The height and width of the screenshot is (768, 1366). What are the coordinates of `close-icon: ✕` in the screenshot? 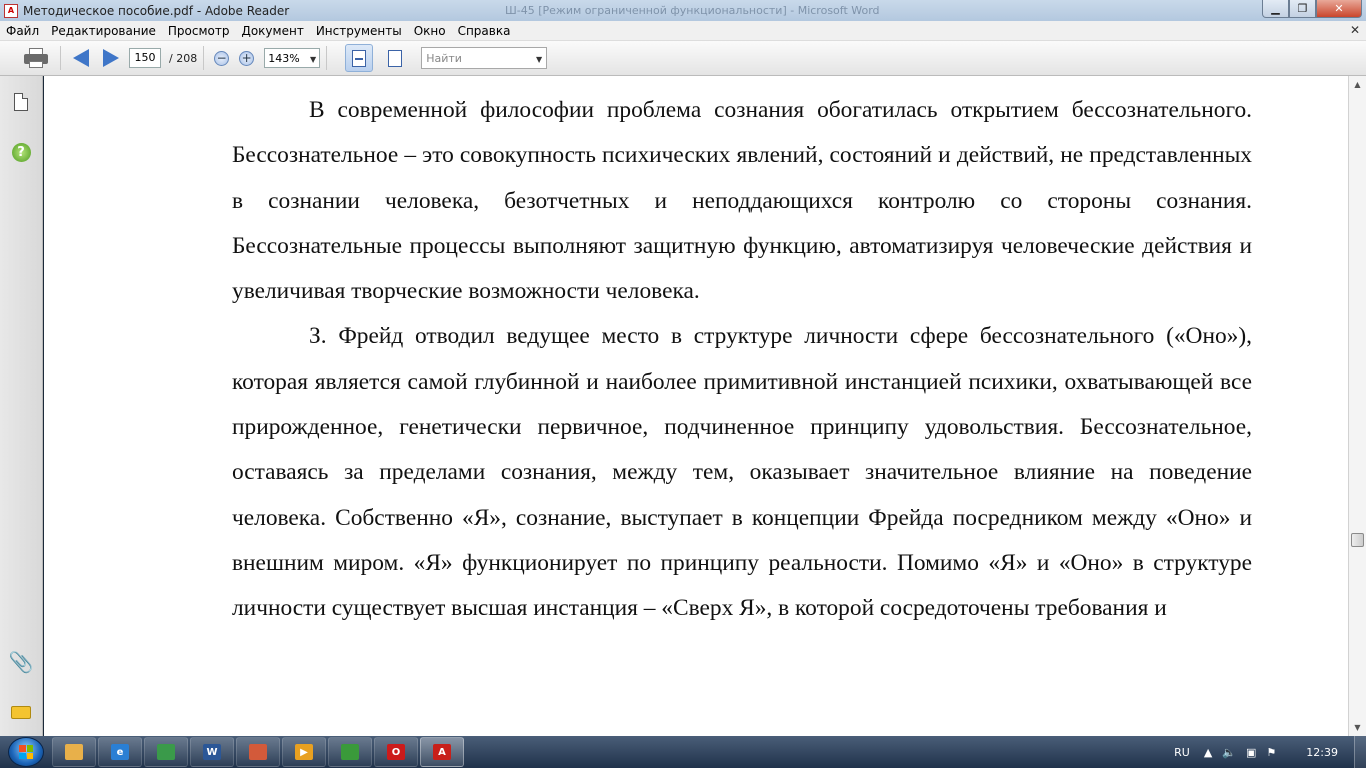 It's located at (1339, 8).